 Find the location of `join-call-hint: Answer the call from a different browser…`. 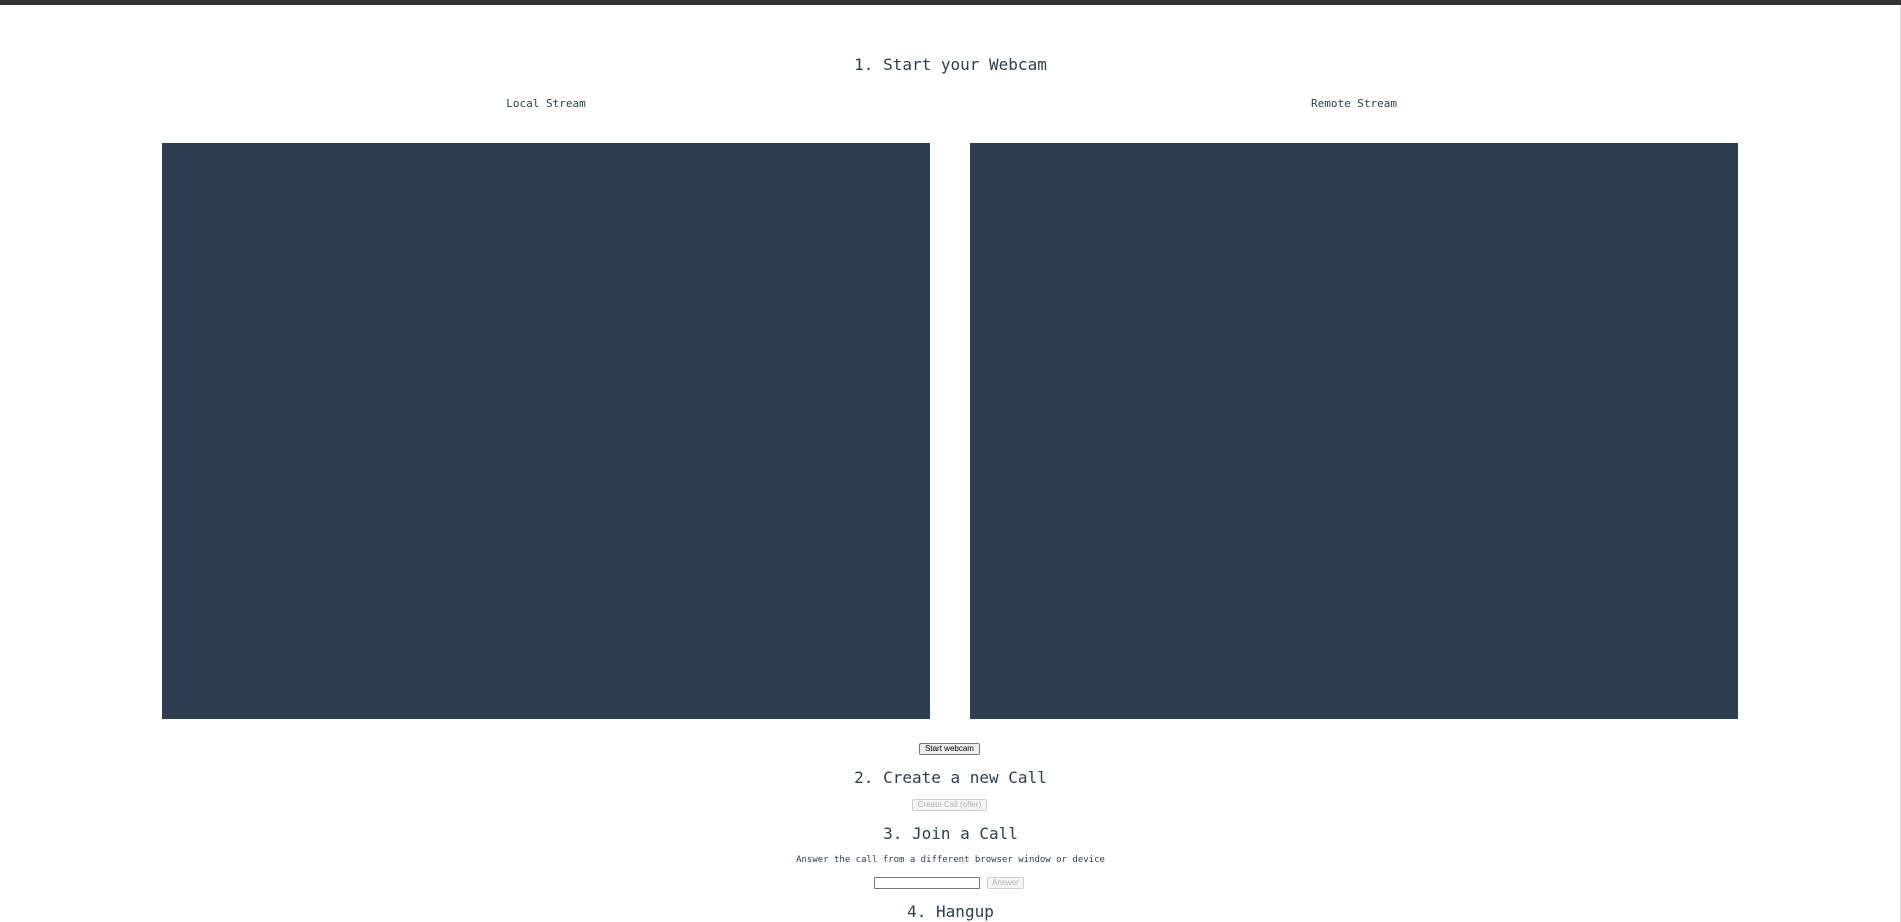

join-call-hint: Answer the call from a different browser… is located at coordinates (950, 860).